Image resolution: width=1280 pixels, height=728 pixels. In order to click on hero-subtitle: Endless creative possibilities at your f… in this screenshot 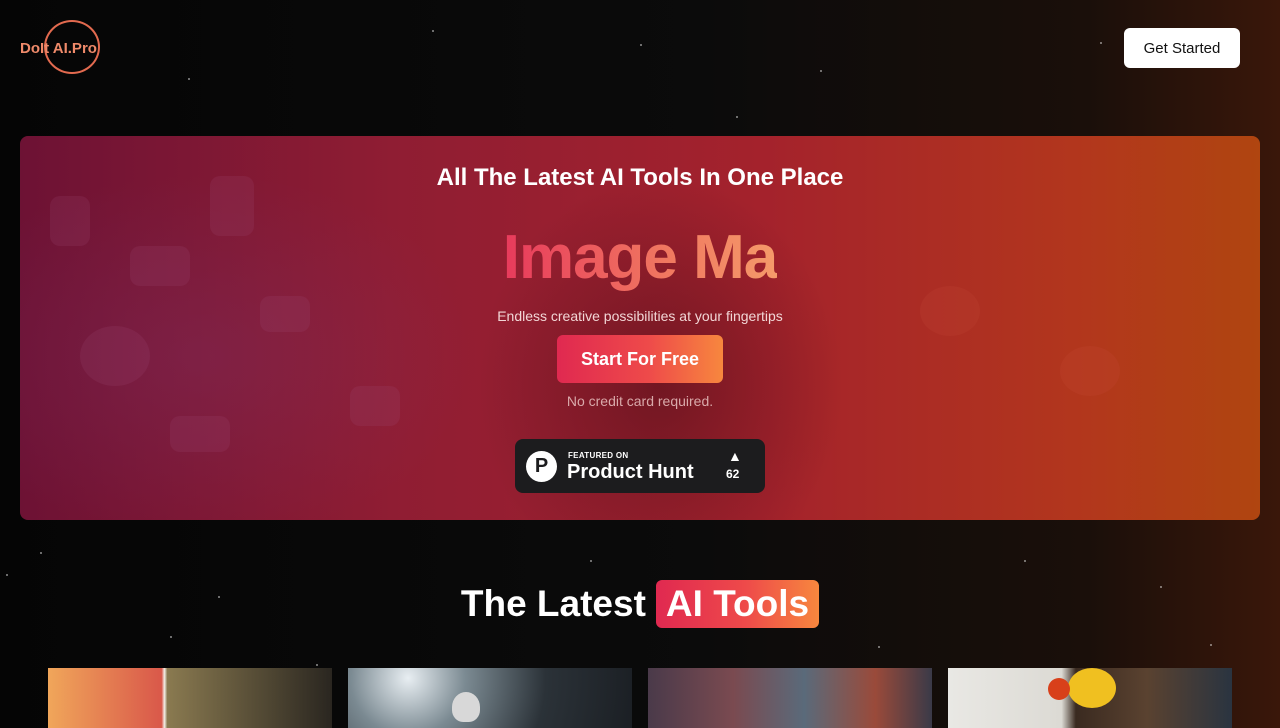, I will do `click(640, 316)`.